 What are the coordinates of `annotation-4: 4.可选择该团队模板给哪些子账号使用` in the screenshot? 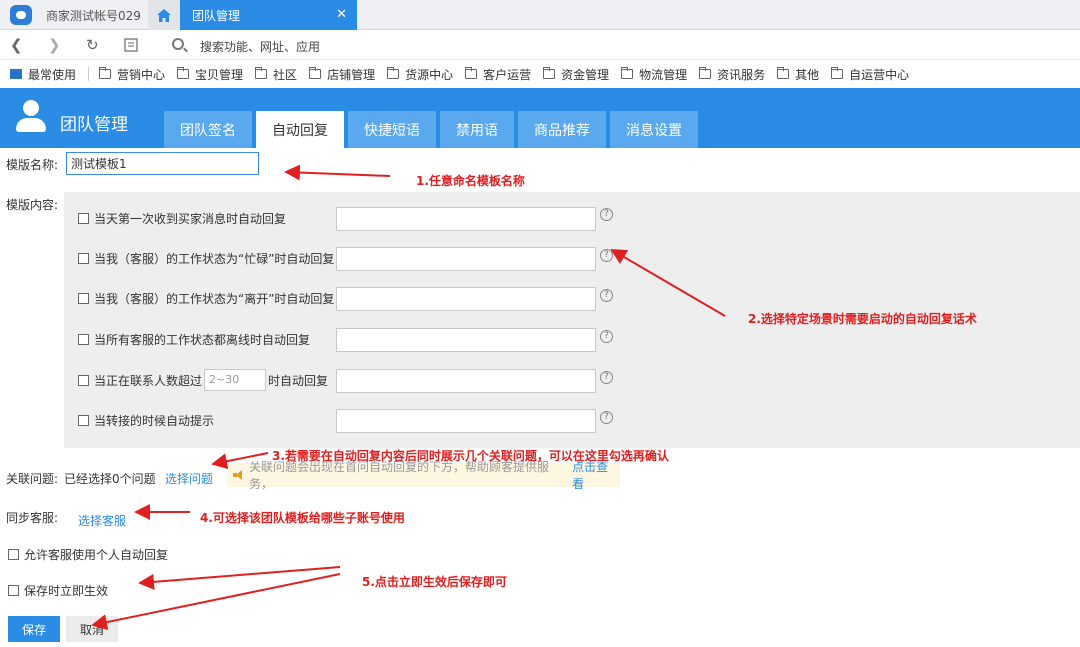 It's located at (302, 517).